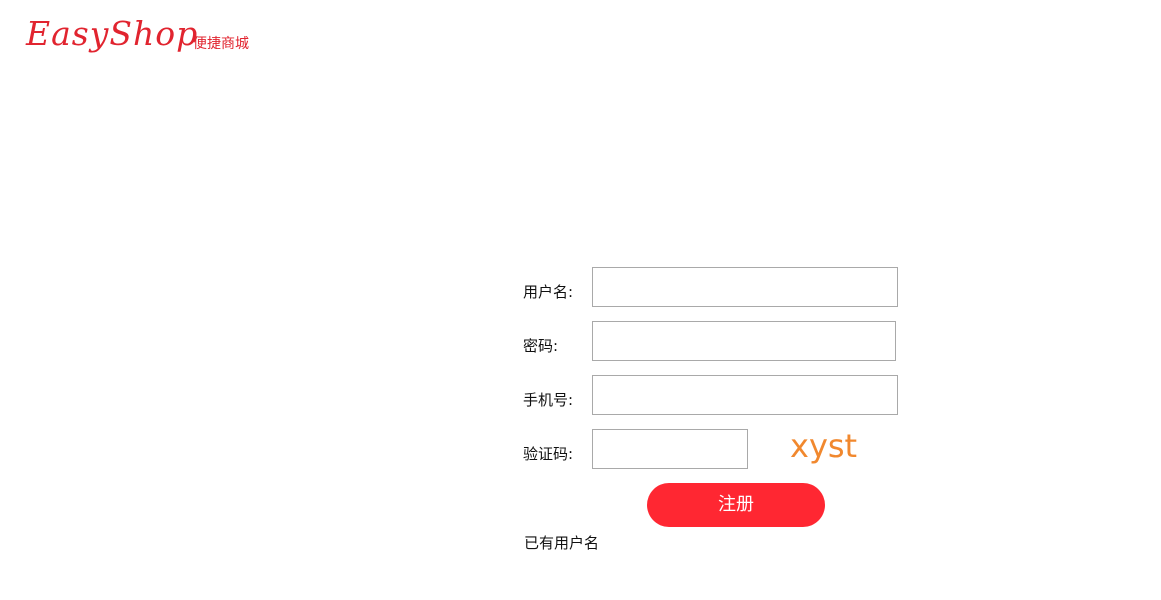 The width and height of the screenshot is (1161, 600). Describe the element at coordinates (561, 543) in the screenshot. I see `login-link: 已有用户名` at that location.